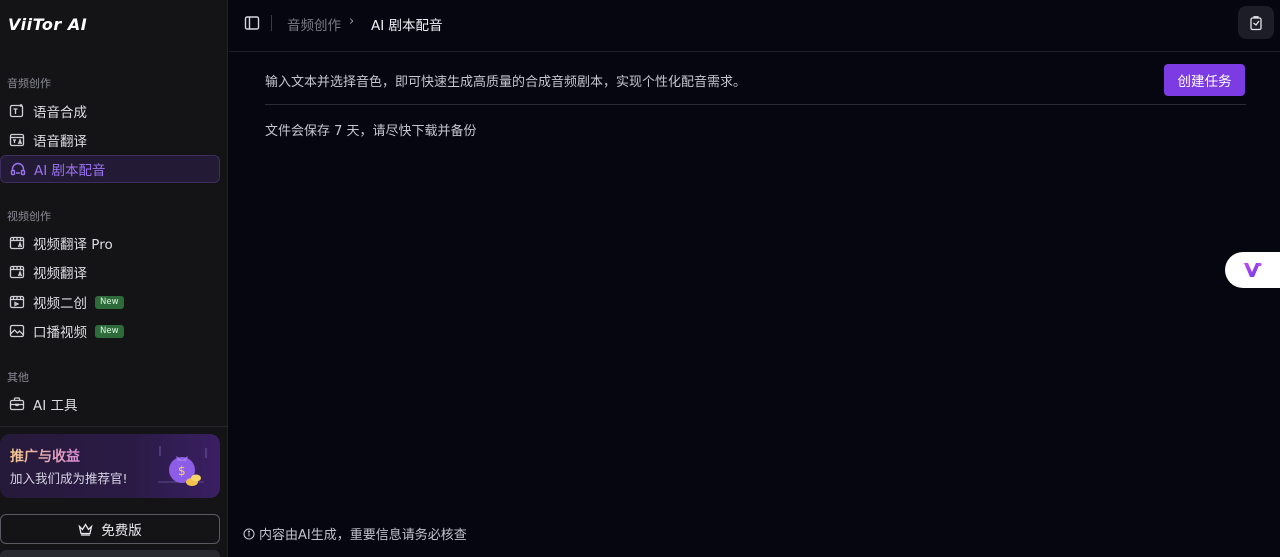 Image resolution: width=1280 pixels, height=557 pixels. What do you see at coordinates (60, 142) in the screenshot?
I see `sidebar-item-label: 语音翻译` at bounding box center [60, 142].